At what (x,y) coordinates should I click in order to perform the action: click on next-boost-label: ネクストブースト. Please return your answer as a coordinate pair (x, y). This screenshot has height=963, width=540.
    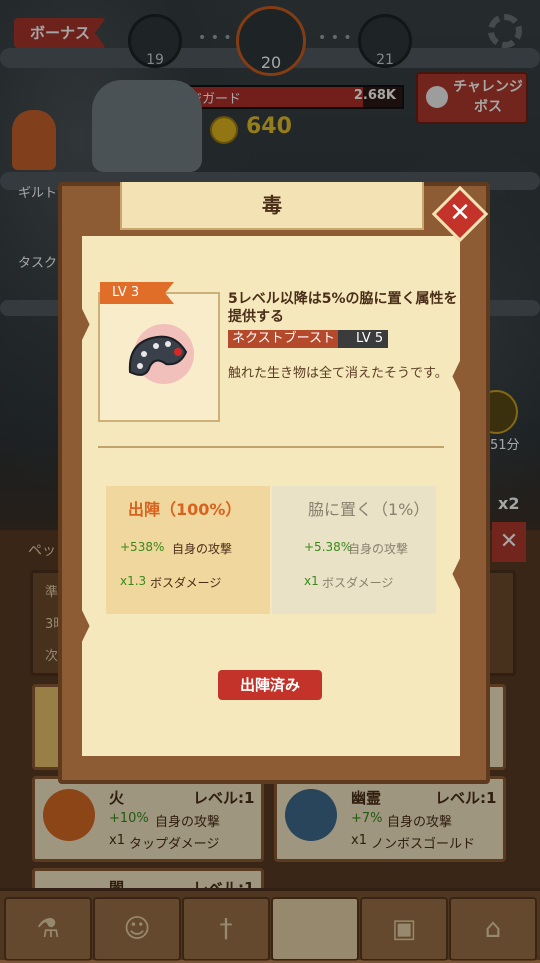
    Looking at the image, I should click on (283, 339).